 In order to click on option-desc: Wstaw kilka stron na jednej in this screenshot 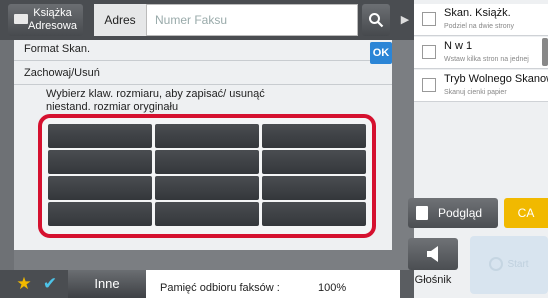, I will do `click(486, 59)`.